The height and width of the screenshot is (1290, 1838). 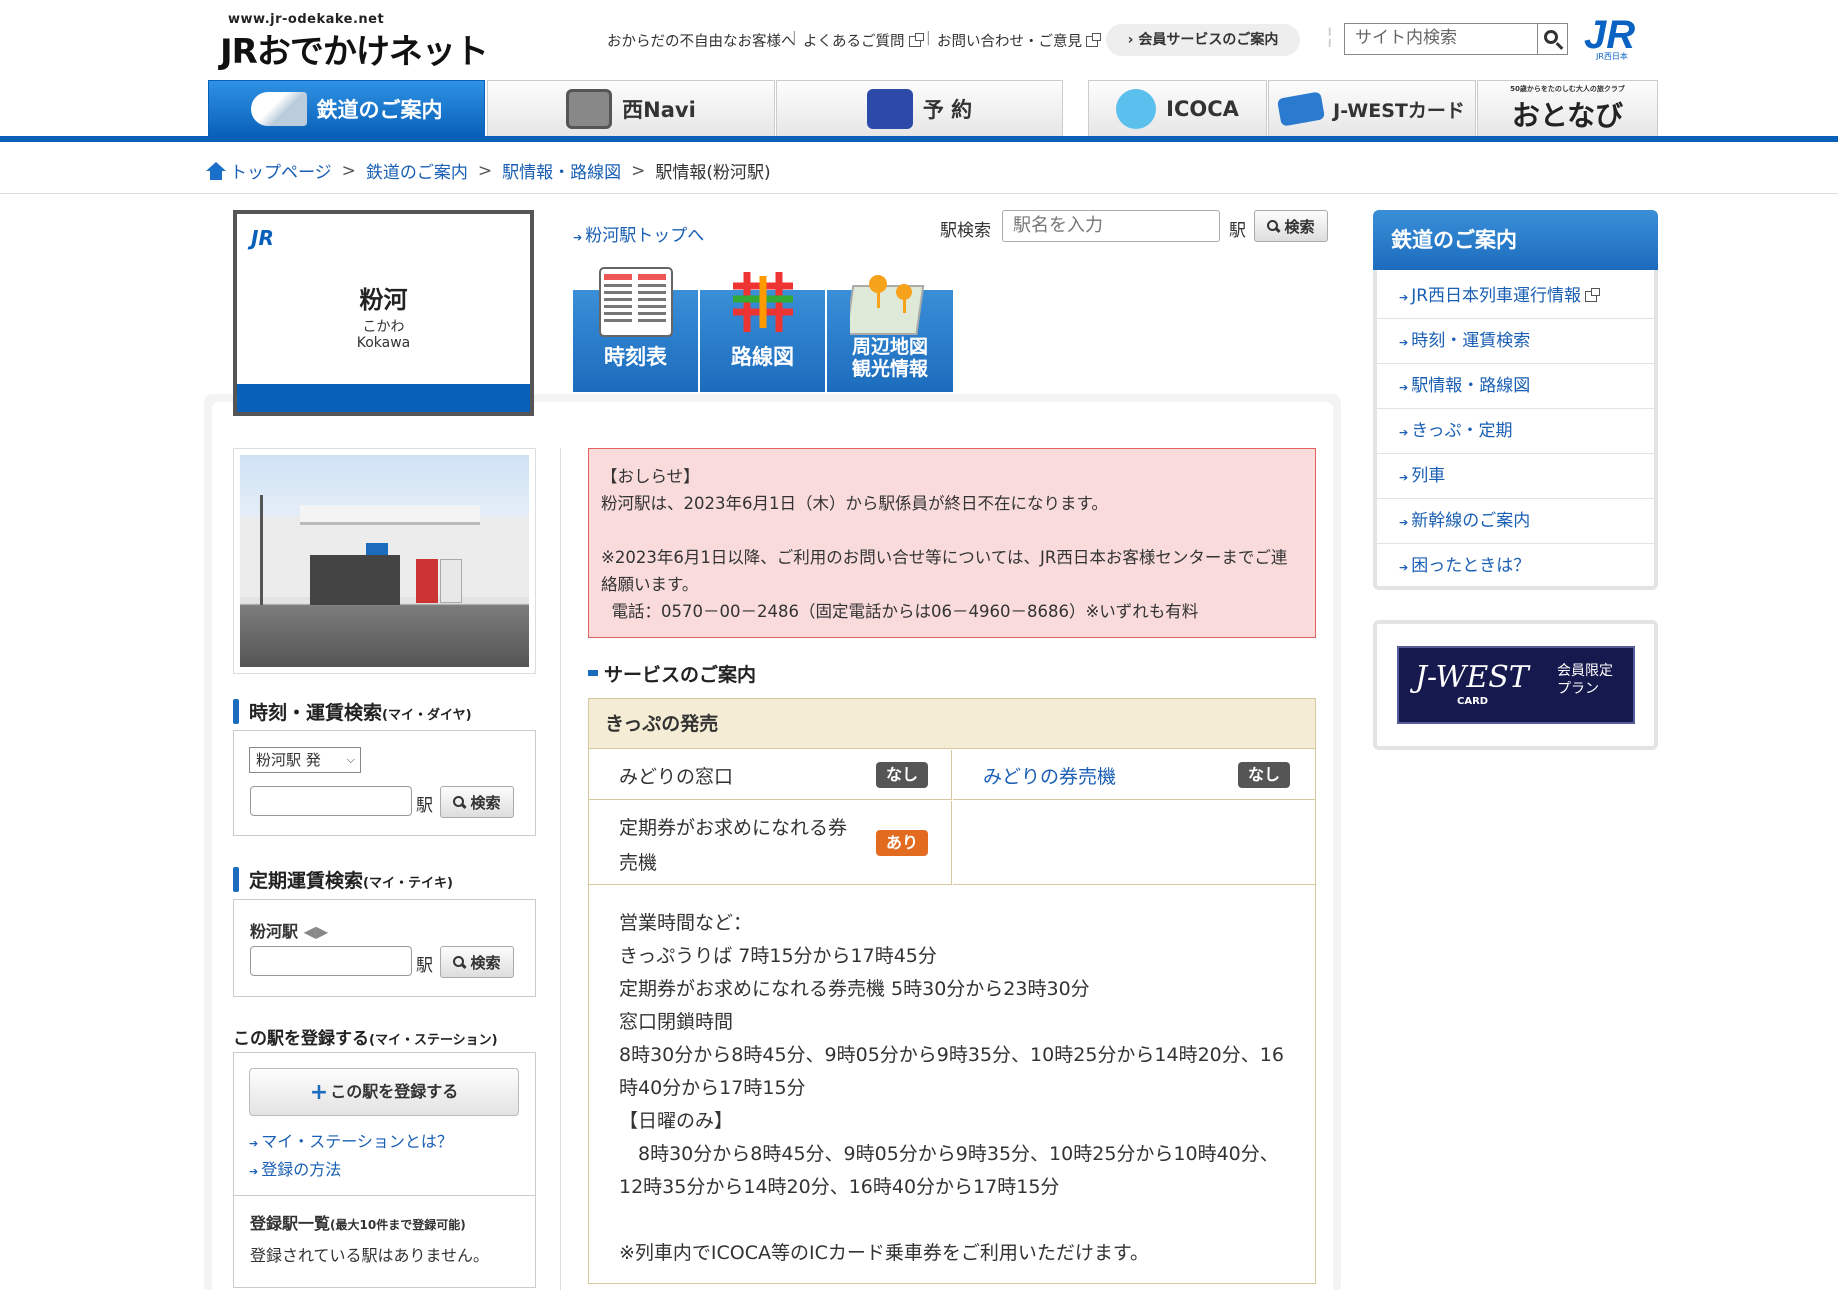 I want to click on fare-search-subtitle: (マイ・ダイヤ), so click(x=427, y=715).